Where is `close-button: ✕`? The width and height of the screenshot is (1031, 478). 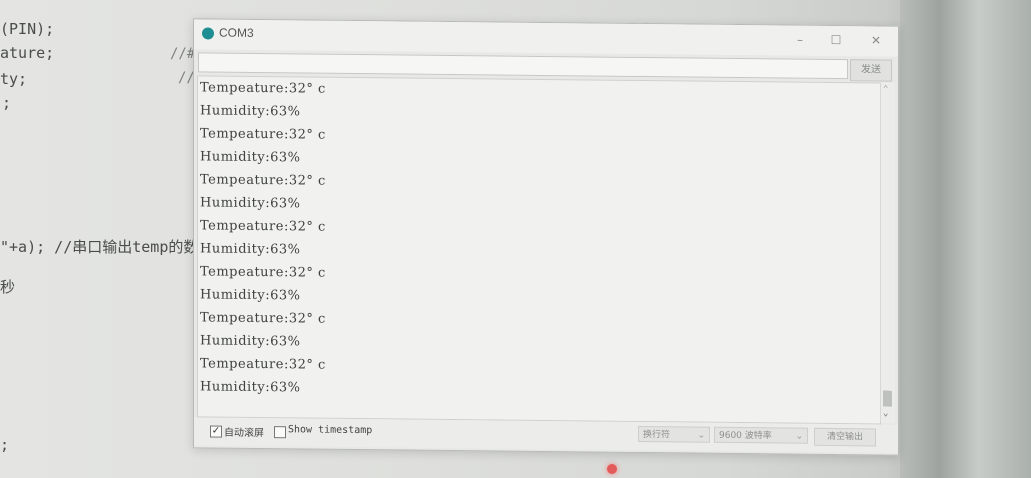 close-button: ✕ is located at coordinates (876, 40).